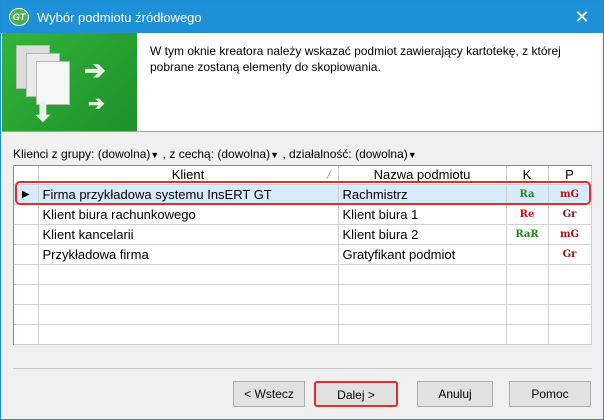 The height and width of the screenshot is (420, 604). Describe the element at coordinates (43, 112) in the screenshot. I see `arrow-down-icon: ⬇` at that location.